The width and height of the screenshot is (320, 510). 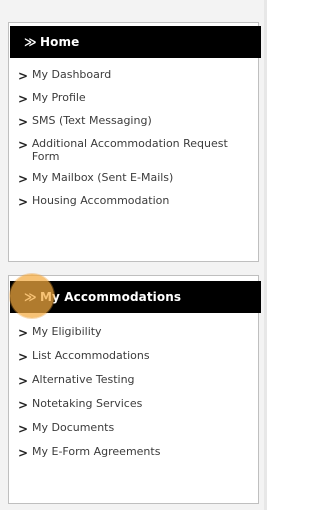 I want to click on menu-item-label: Notetaking Services, so click(x=87, y=403).